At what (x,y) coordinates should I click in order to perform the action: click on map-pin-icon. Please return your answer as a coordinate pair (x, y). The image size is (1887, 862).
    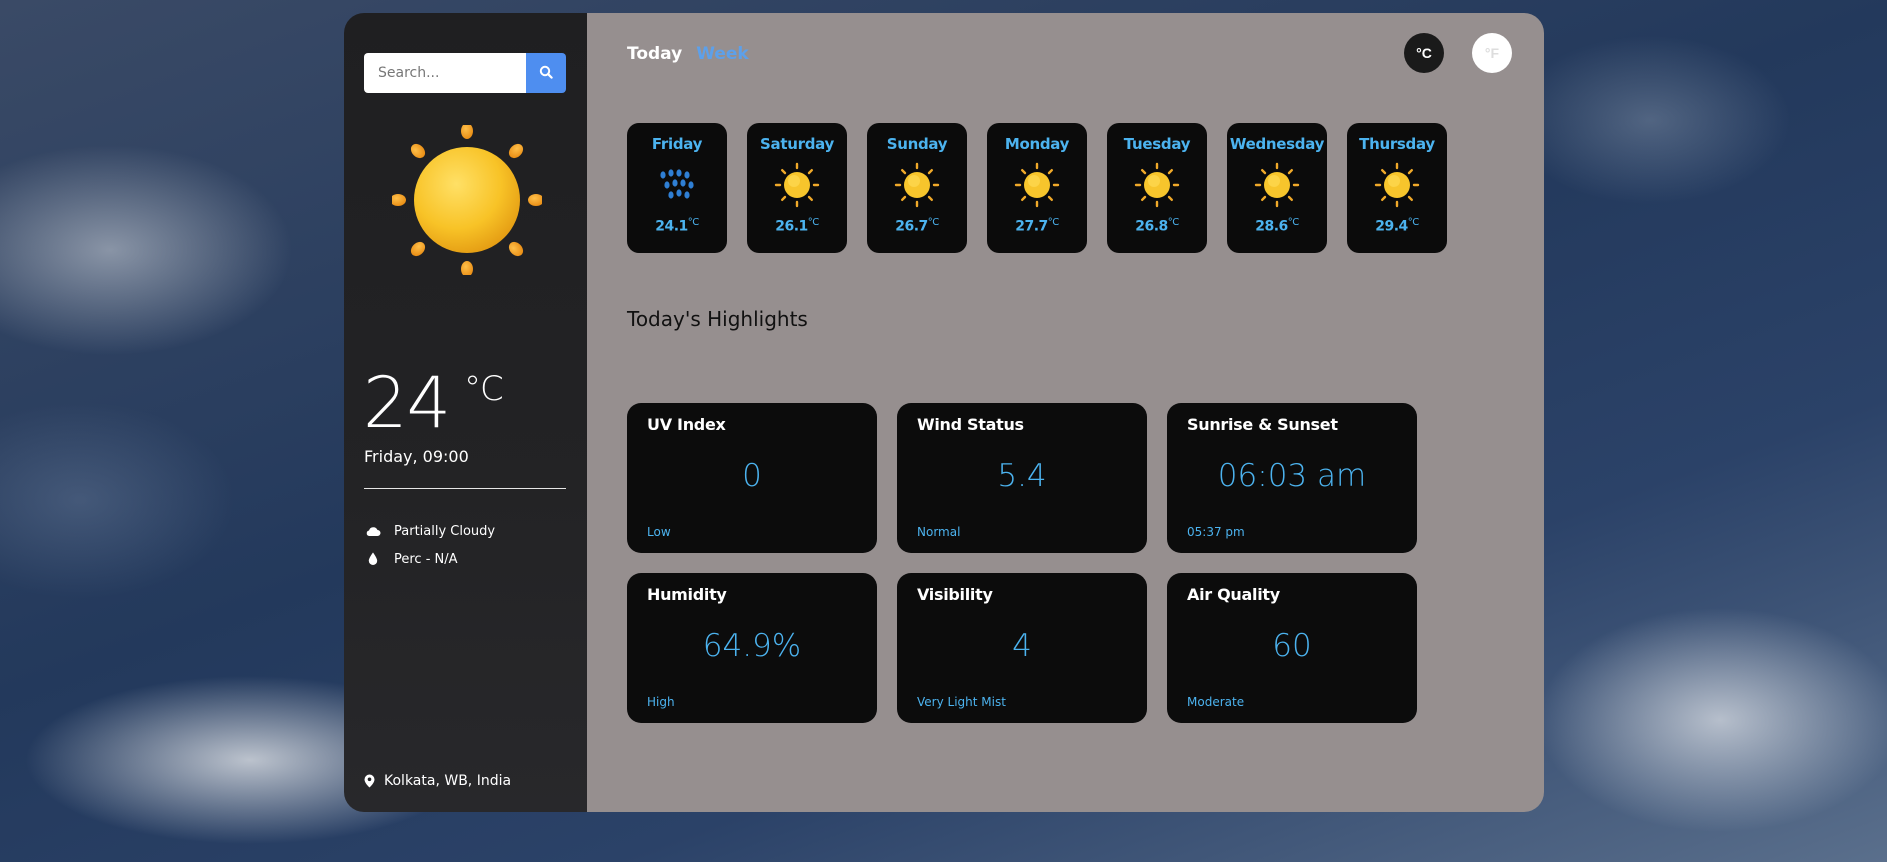
    Looking at the image, I should click on (370, 781).